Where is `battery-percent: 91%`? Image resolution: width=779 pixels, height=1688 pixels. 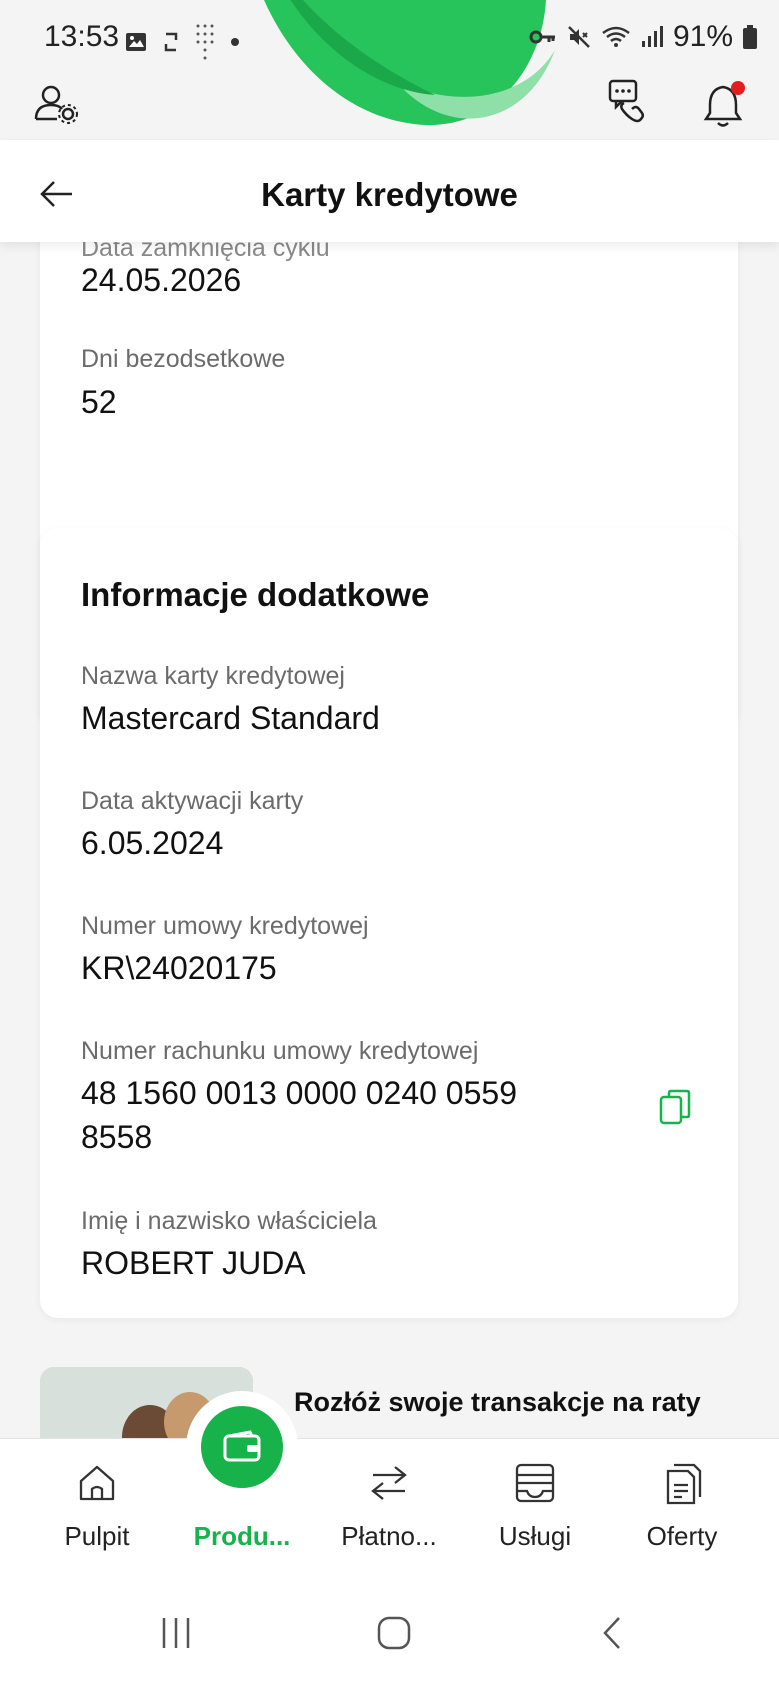
battery-percent: 91% is located at coordinates (702, 36).